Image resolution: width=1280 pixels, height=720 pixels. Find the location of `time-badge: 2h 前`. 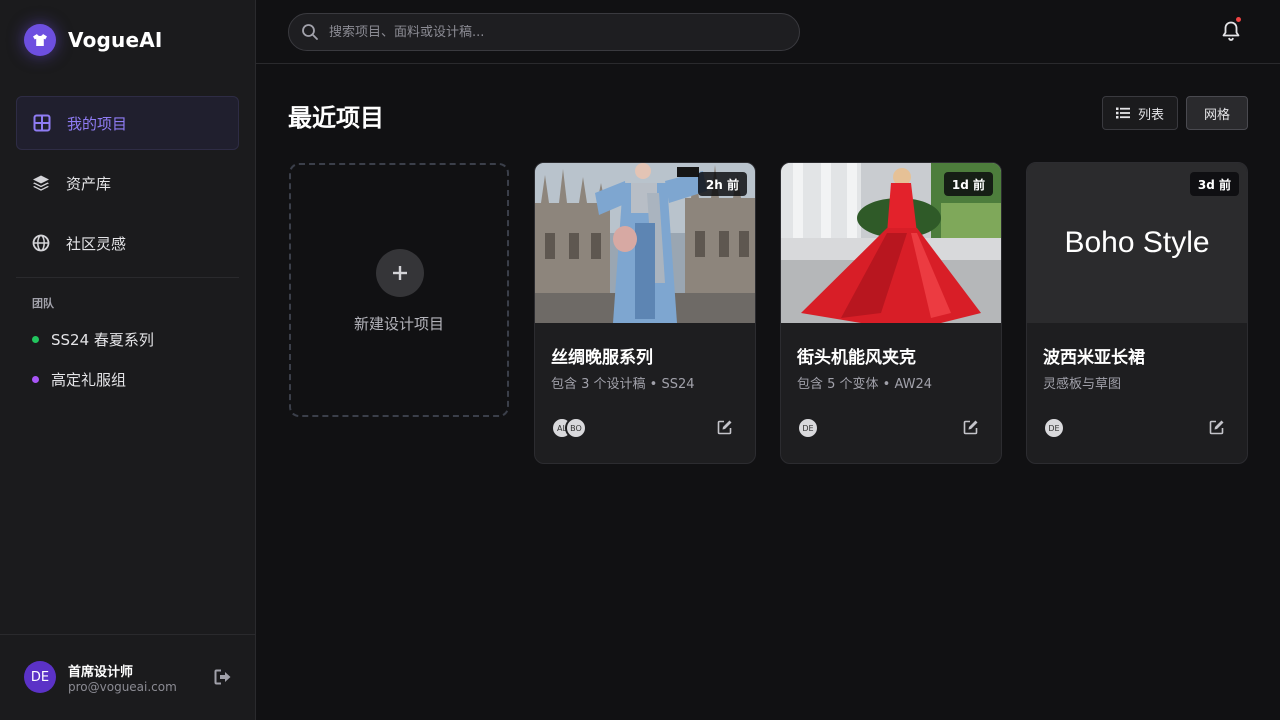

time-badge: 2h 前 is located at coordinates (722, 184).